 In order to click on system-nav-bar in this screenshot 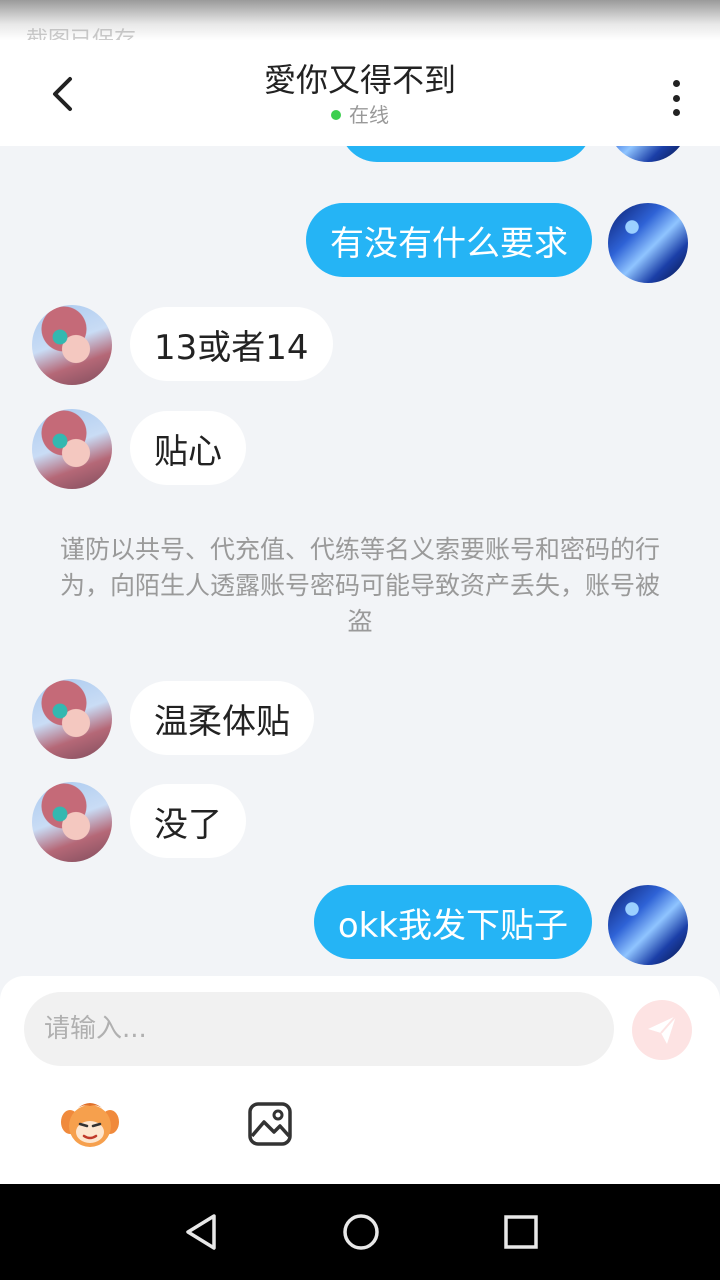, I will do `click(360, 1232)`.